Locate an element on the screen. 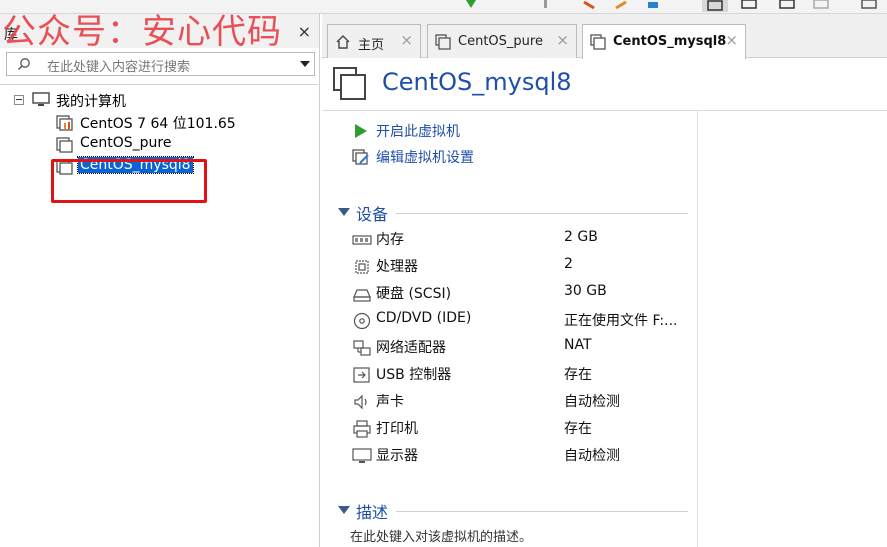 The height and width of the screenshot is (547, 887). tab-bar: 主页 × CentOS_pure × CentOS_mysql8 × is located at coordinates (604, 36).